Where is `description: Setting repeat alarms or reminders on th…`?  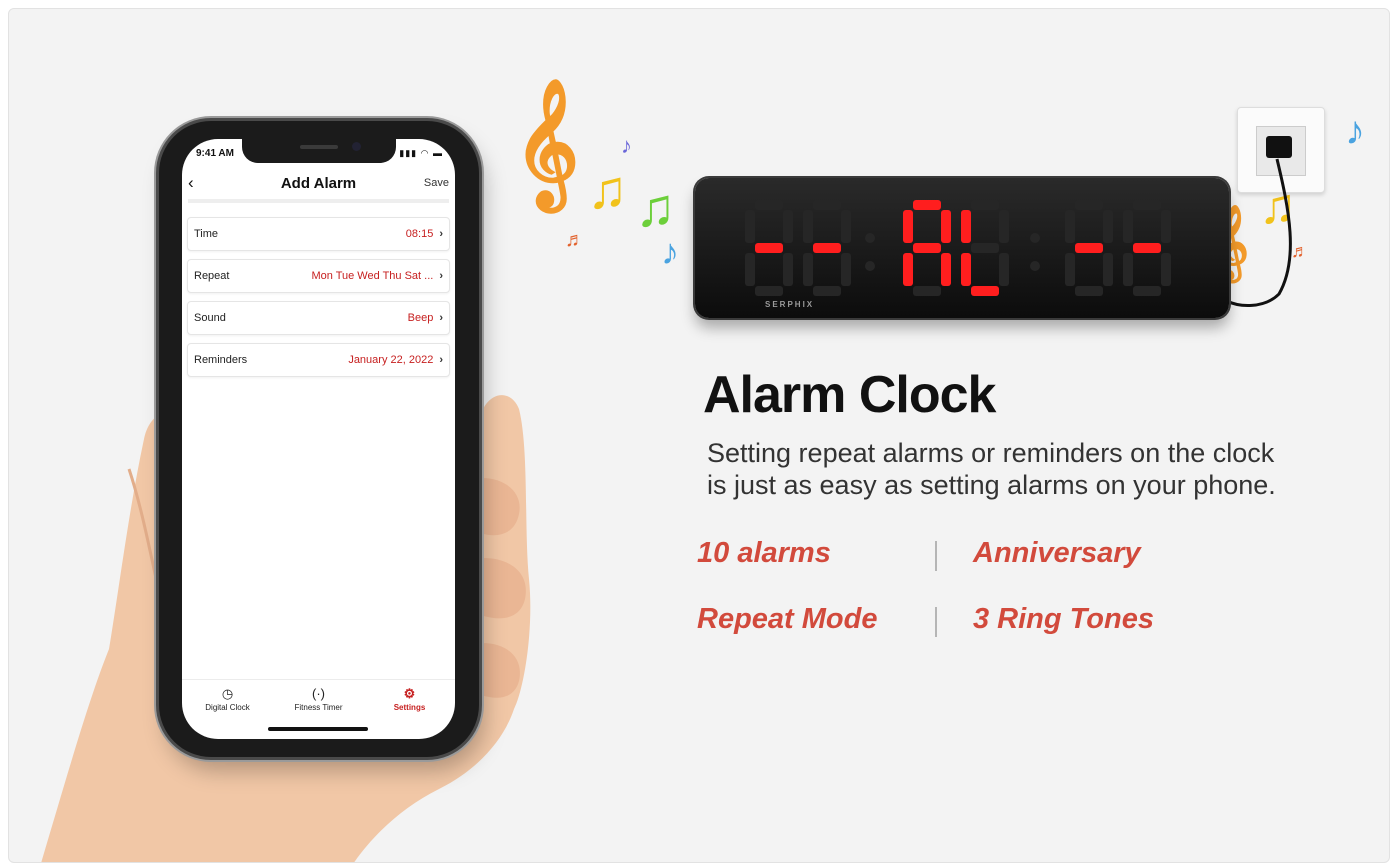
description: Setting repeat alarms or reminders on th… is located at coordinates (991, 469).